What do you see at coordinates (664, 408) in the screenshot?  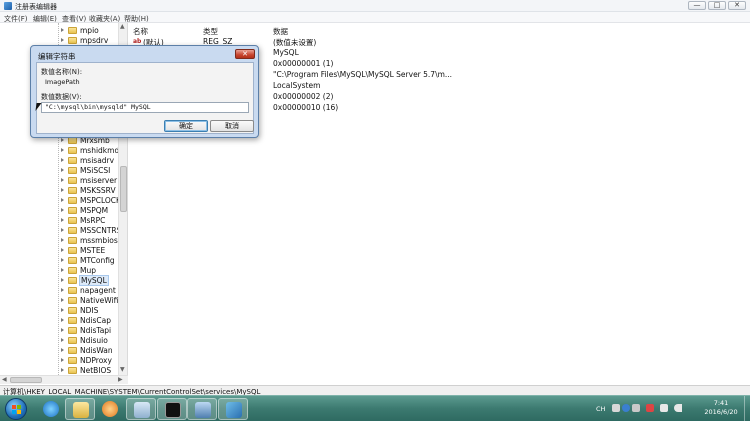 I see `network-status-icon` at bounding box center [664, 408].